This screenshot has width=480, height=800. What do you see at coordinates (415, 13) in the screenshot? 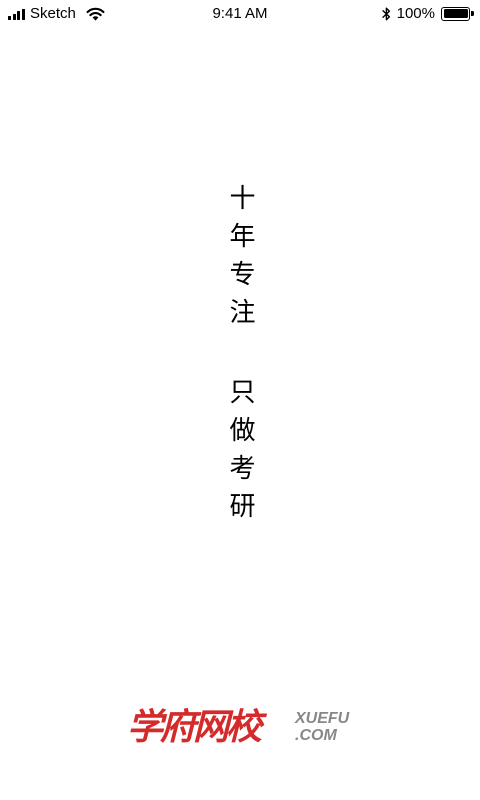
I see `battery-percentage: 100%` at bounding box center [415, 13].